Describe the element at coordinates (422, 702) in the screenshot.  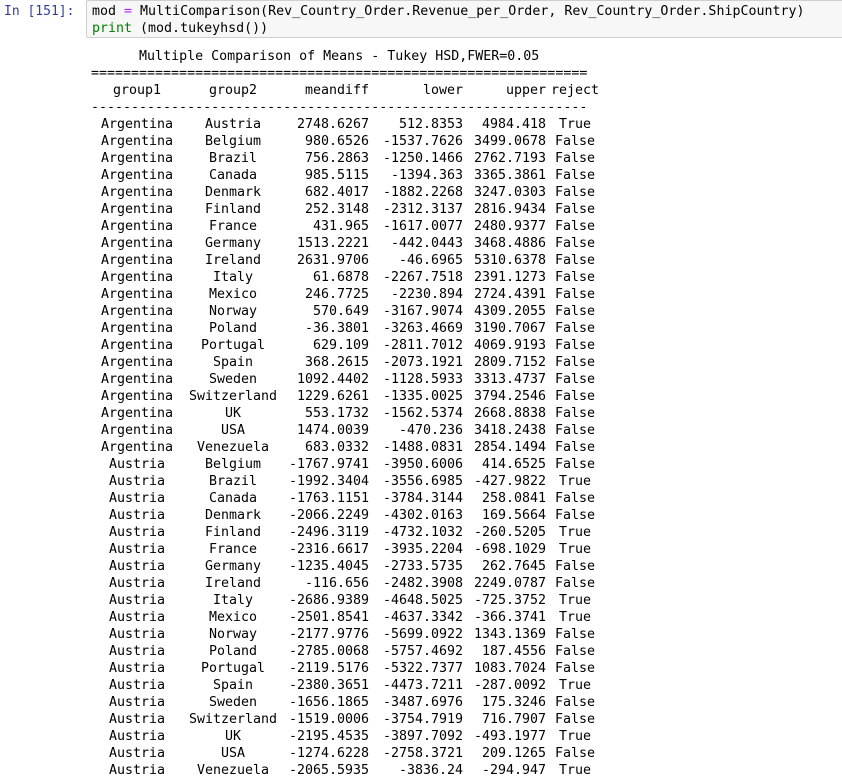
I see `lower-cell: -3487.6976` at that location.